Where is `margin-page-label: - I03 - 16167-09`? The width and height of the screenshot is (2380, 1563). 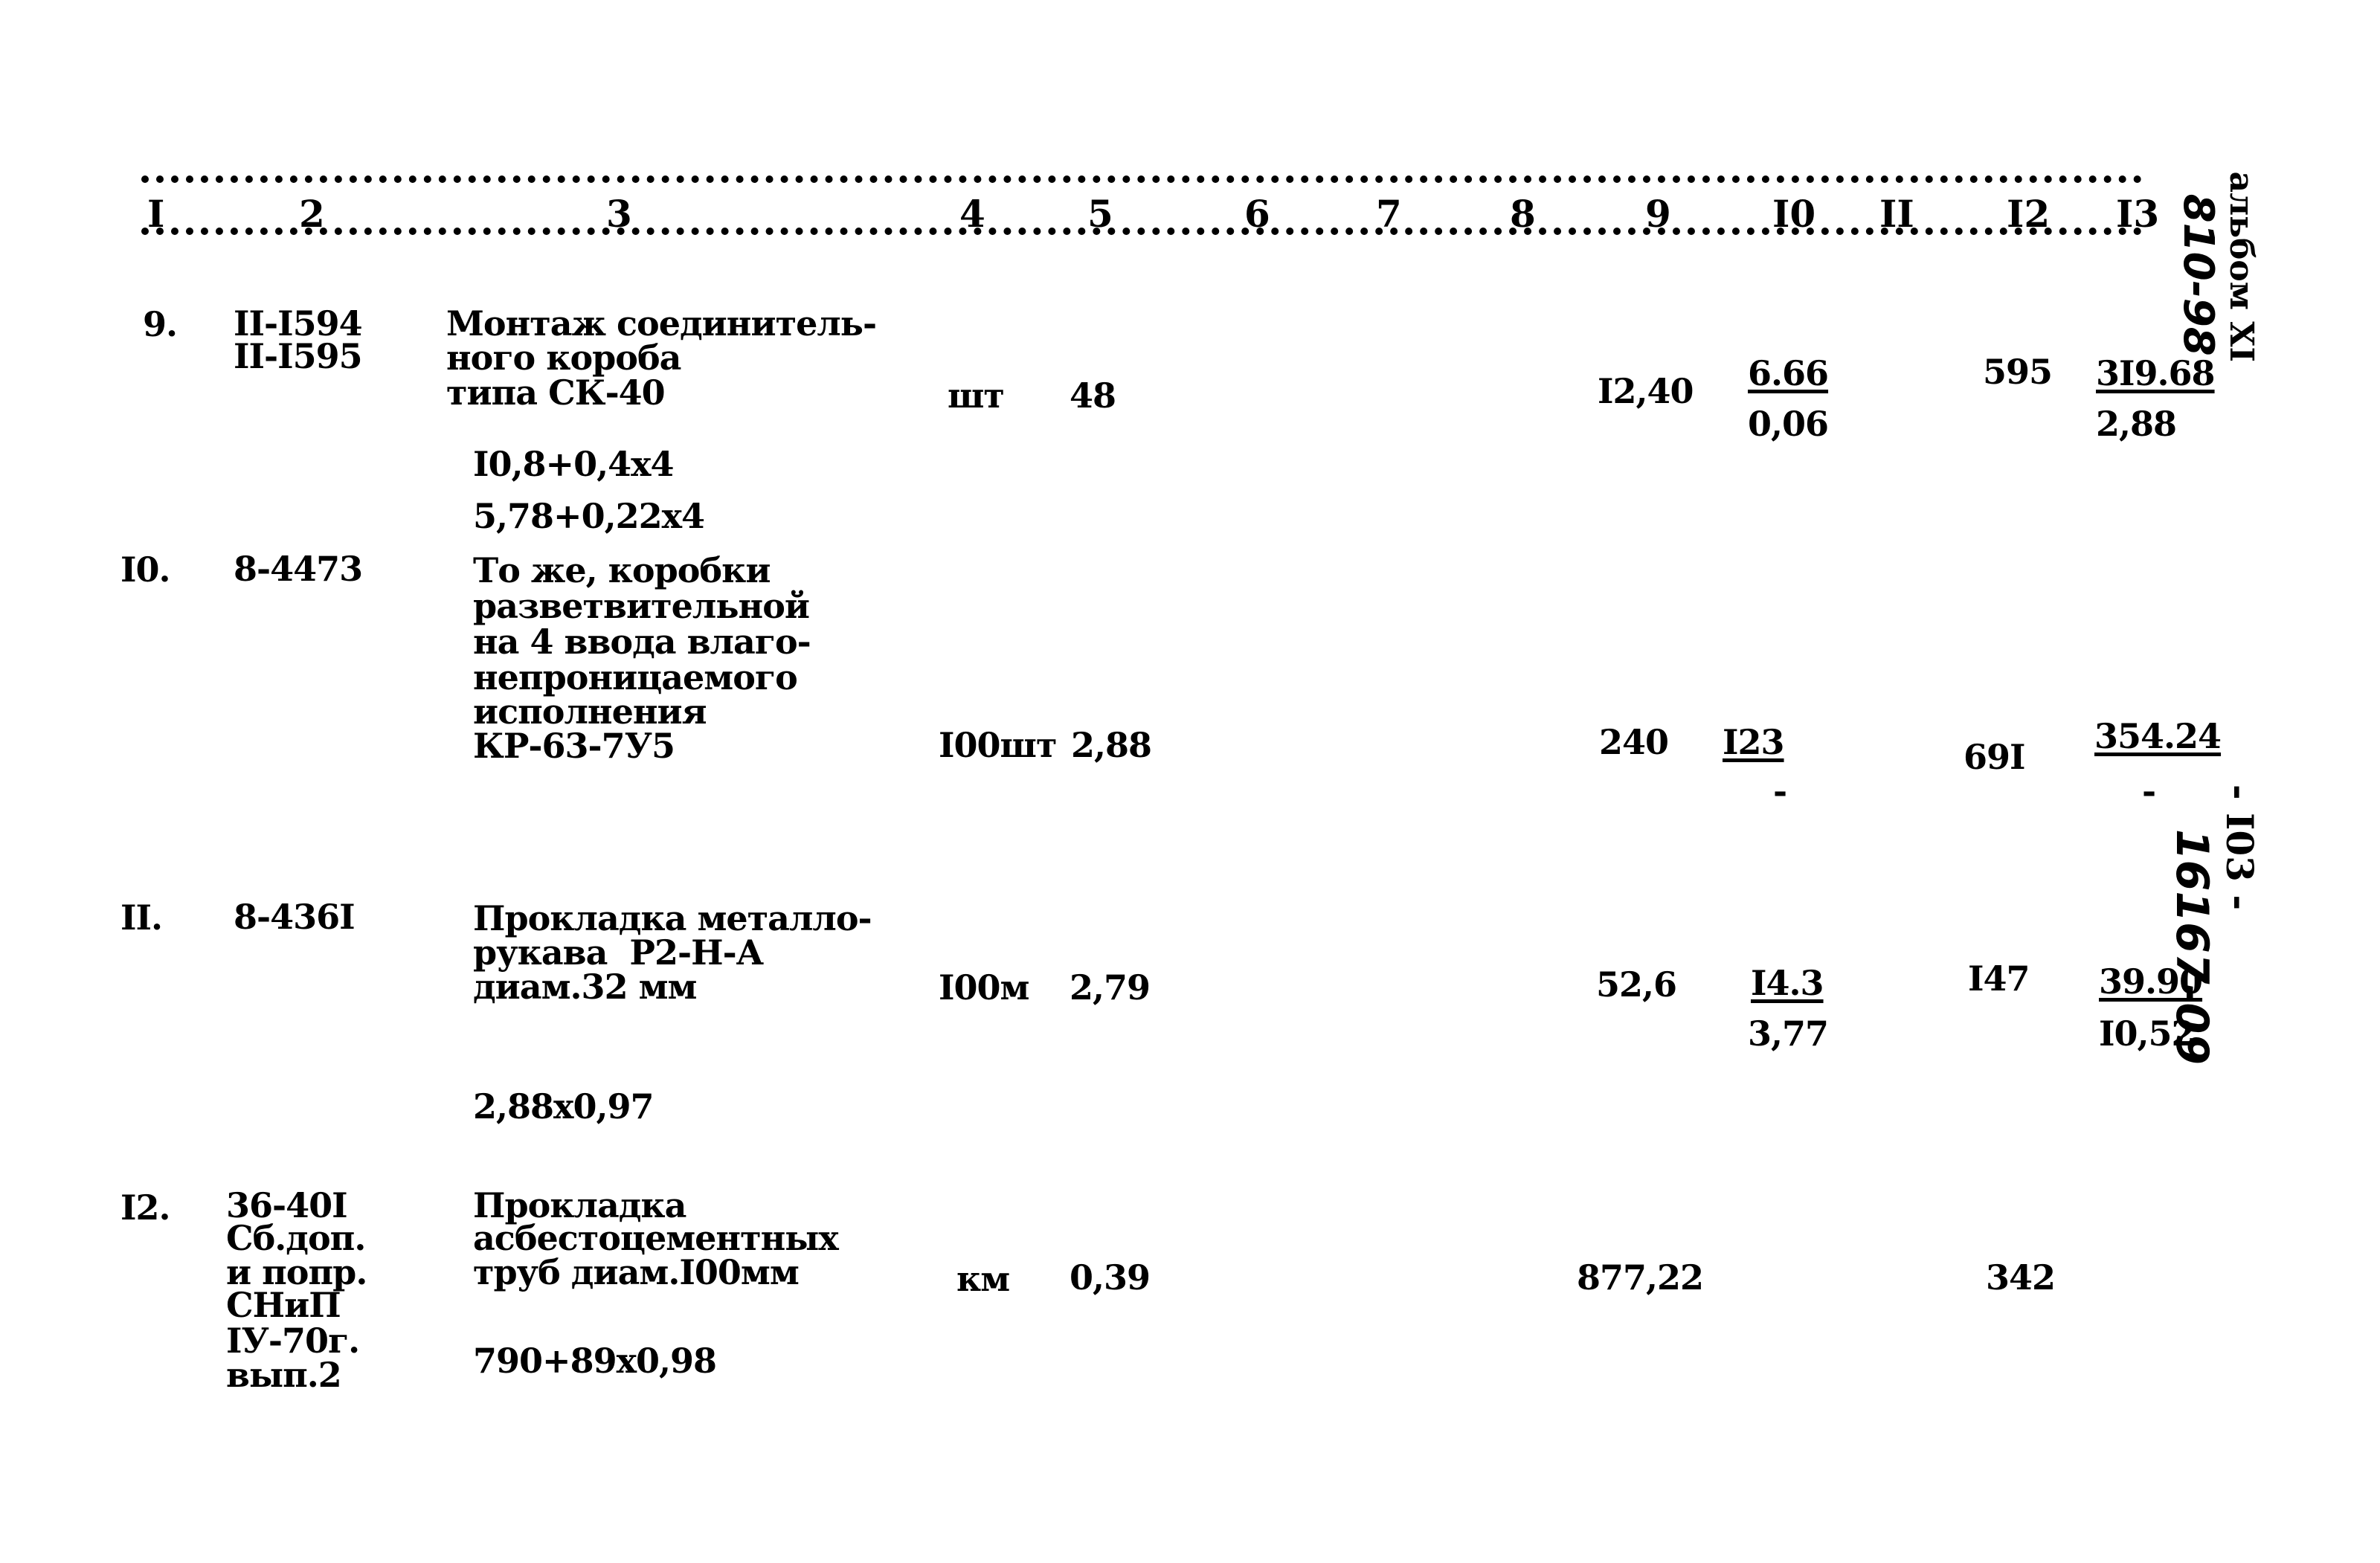
margin-page-label: - I03 - 16167-09 is located at coordinates (2236, 911).